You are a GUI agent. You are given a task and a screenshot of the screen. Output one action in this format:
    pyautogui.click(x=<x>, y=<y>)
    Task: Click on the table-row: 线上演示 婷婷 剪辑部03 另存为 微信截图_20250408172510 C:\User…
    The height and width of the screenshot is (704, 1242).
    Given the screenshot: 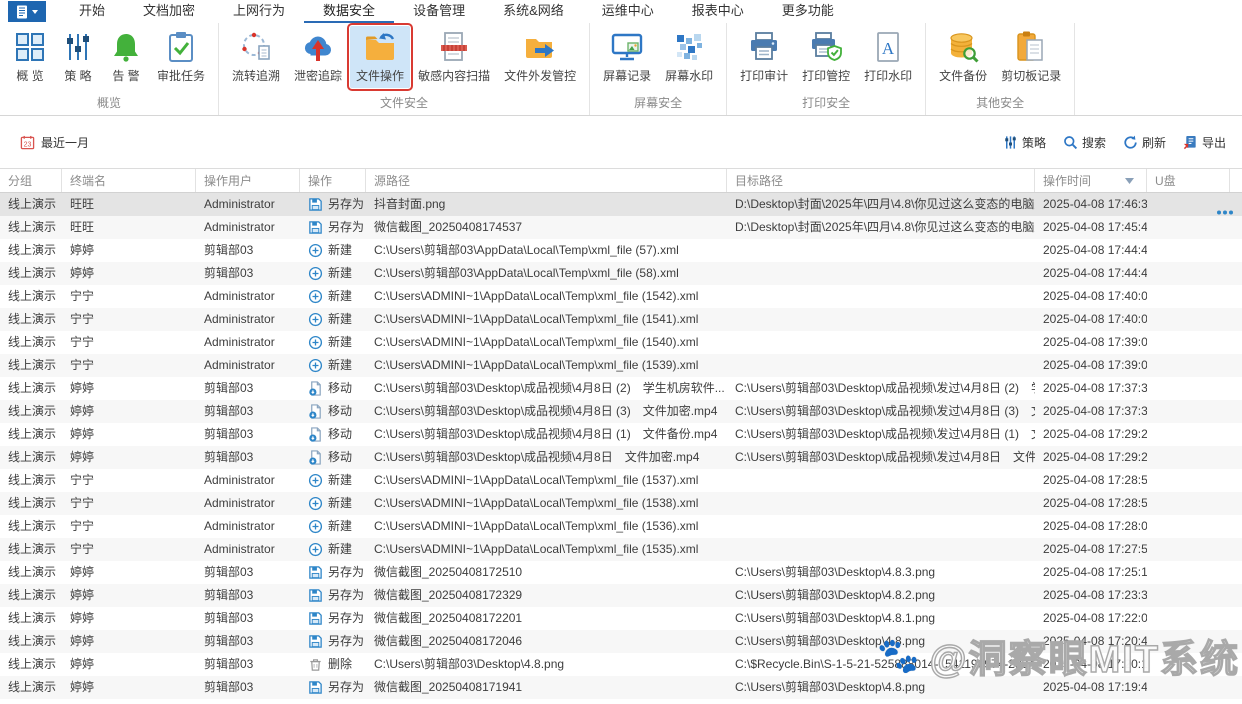 What is the action you would take?
    pyautogui.click(x=621, y=572)
    